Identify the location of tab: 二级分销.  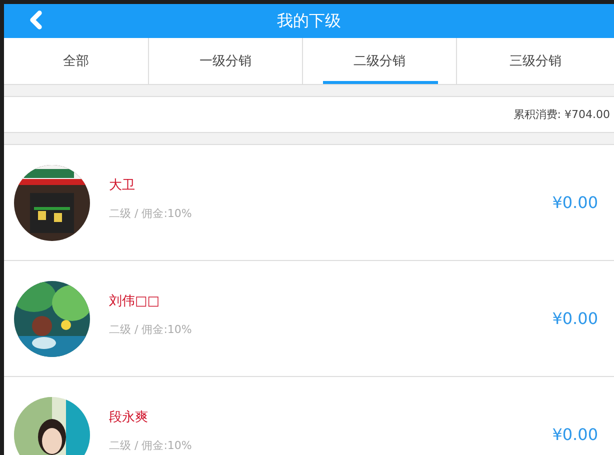
(379, 61).